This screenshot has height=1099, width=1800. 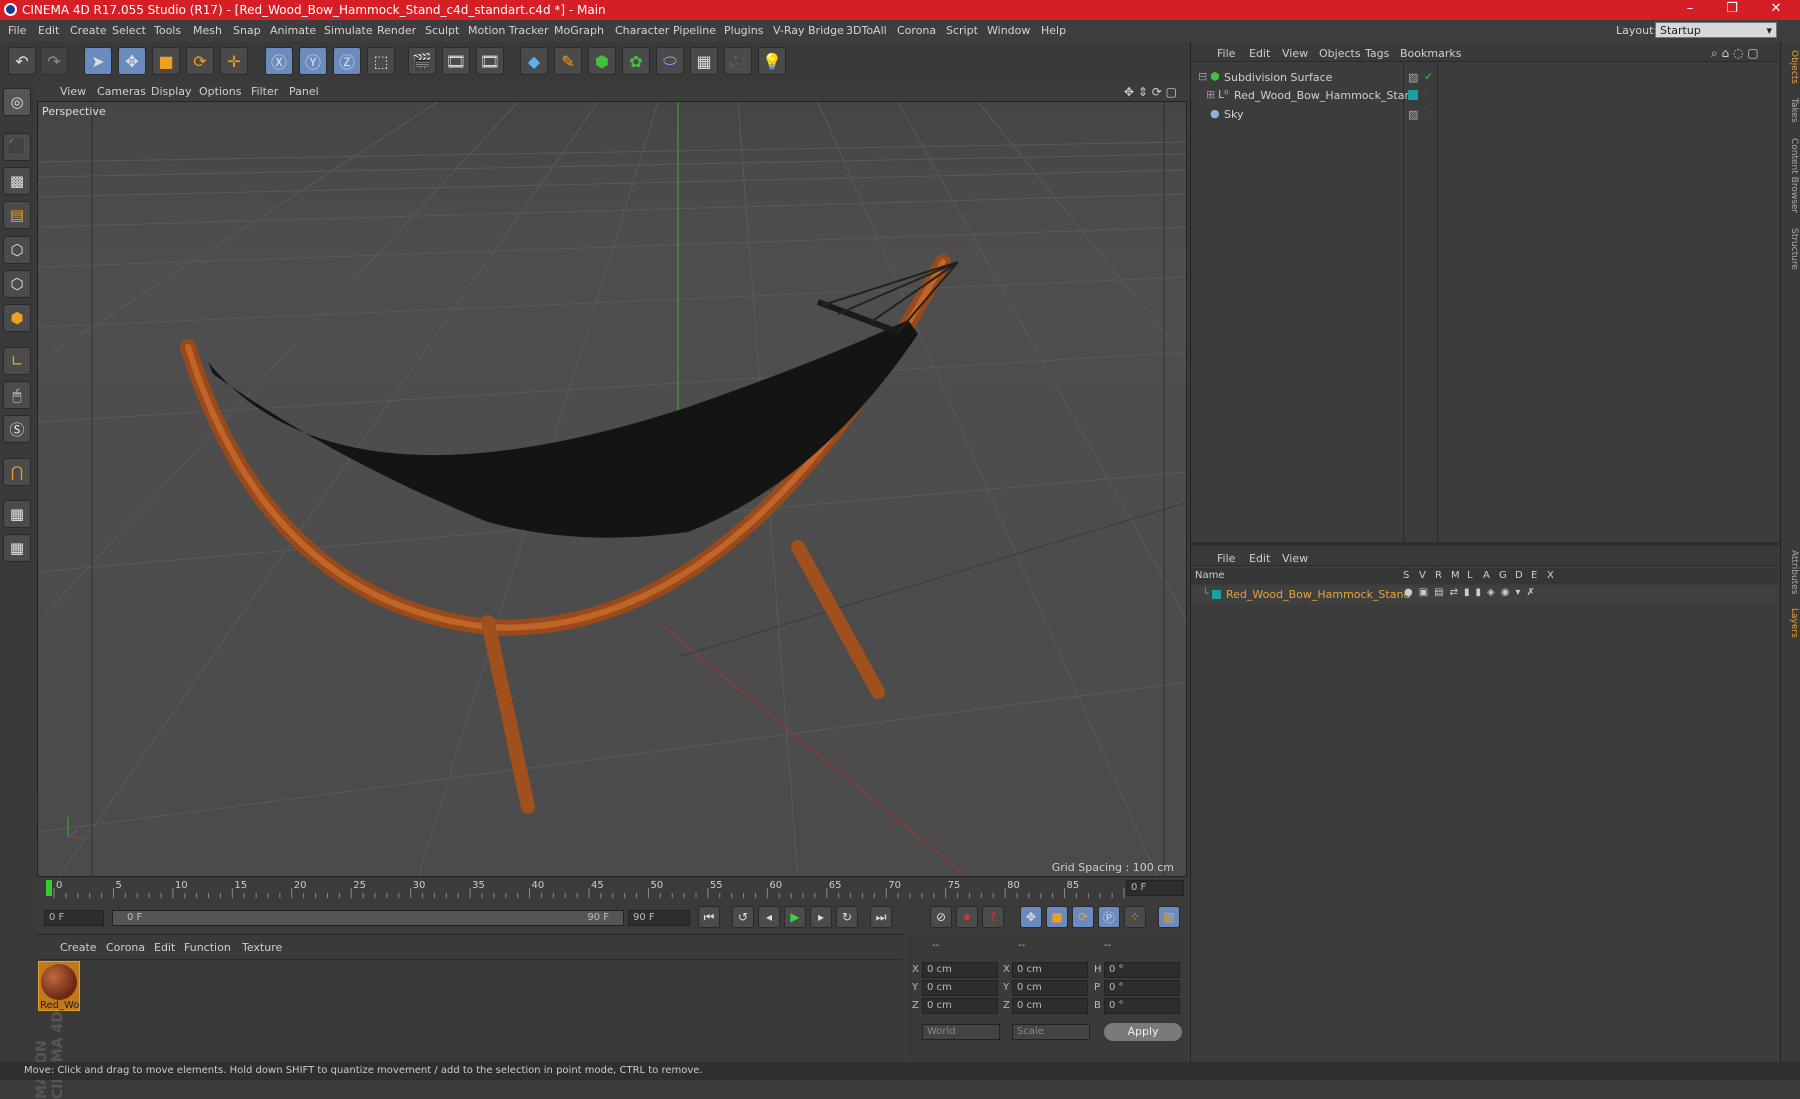 What do you see at coordinates (125, 947) in the screenshot?
I see `mat-menu-corona: Corona` at bounding box center [125, 947].